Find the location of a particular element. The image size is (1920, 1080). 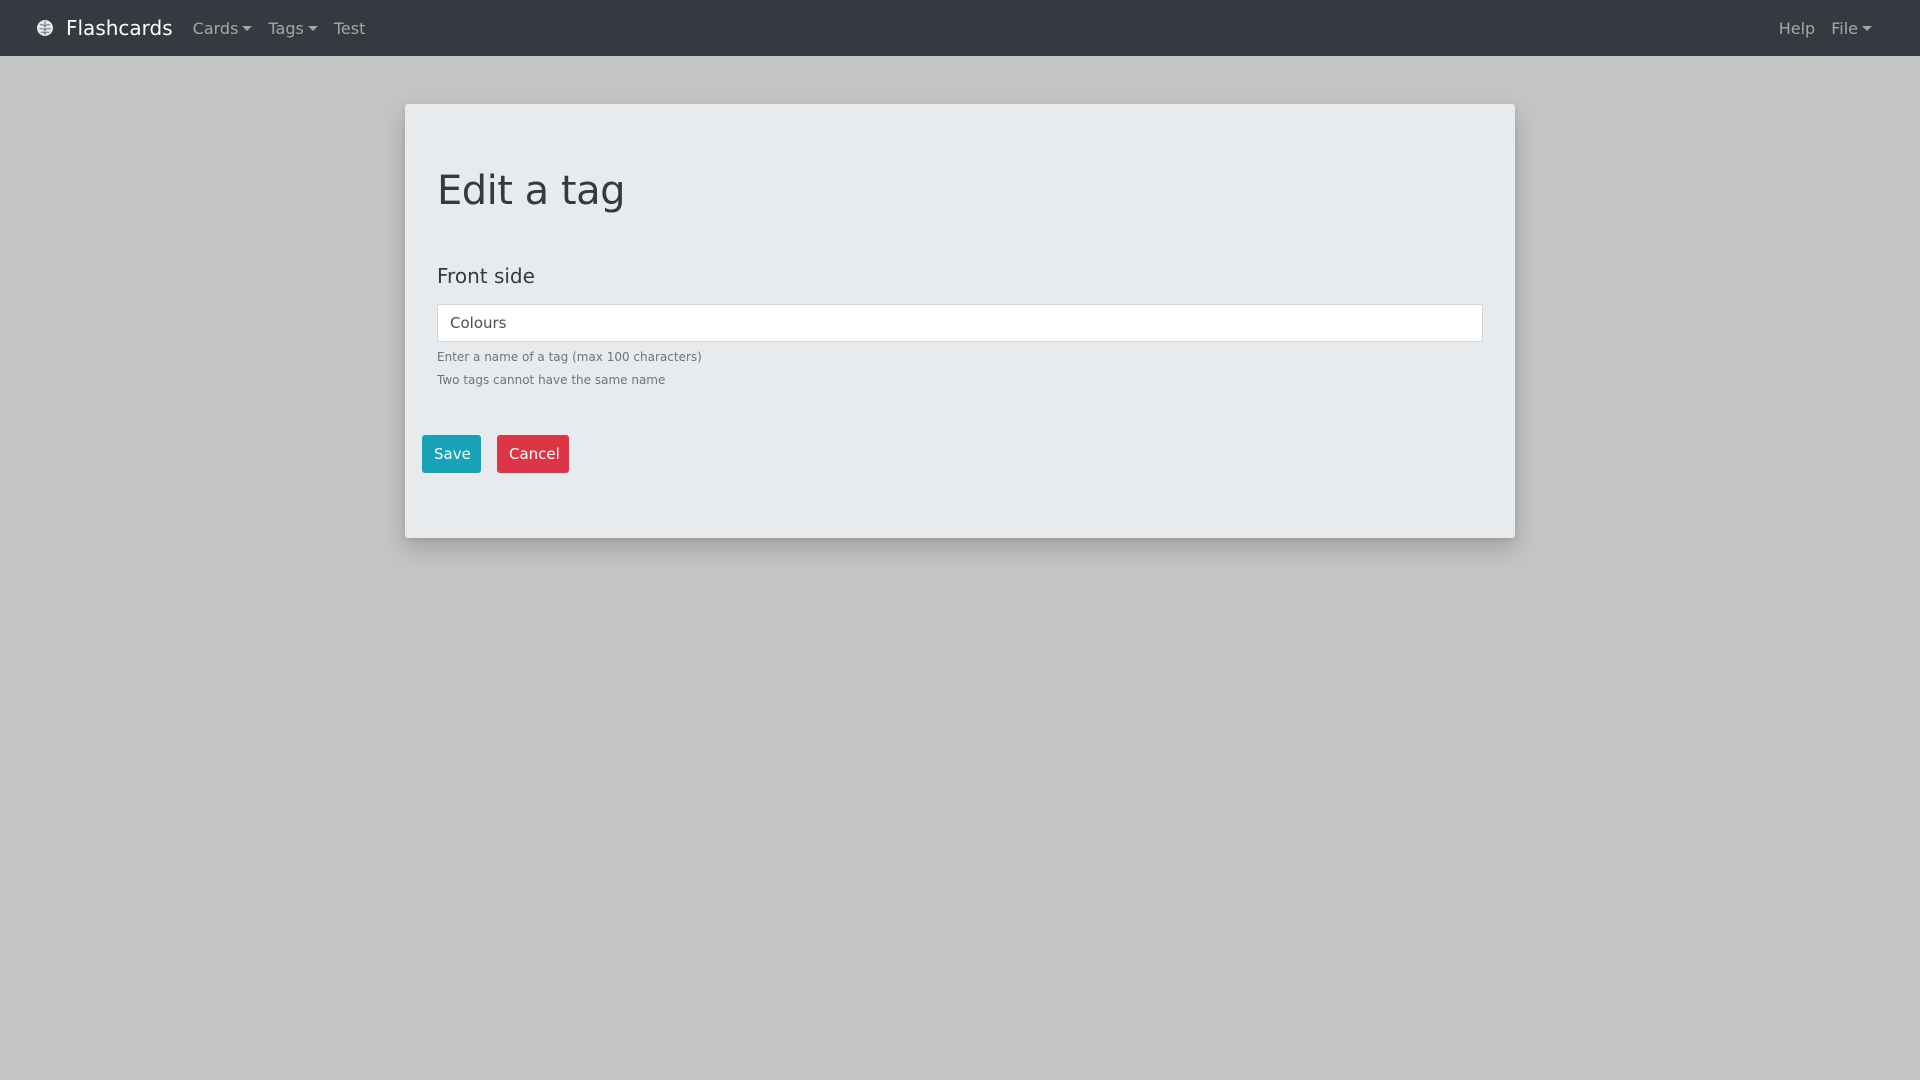

save-button: Save is located at coordinates (451, 454).